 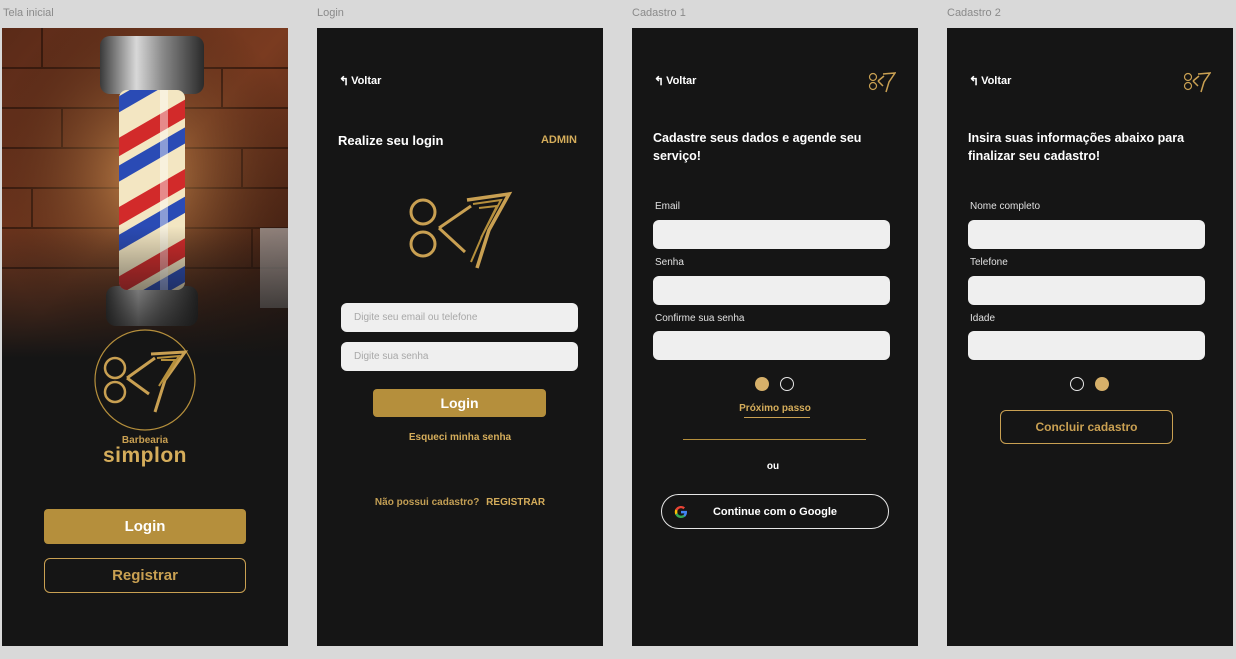 What do you see at coordinates (773, 466) in the screenshot?
I see `or-text: ou` at bounding box center [773, 466].